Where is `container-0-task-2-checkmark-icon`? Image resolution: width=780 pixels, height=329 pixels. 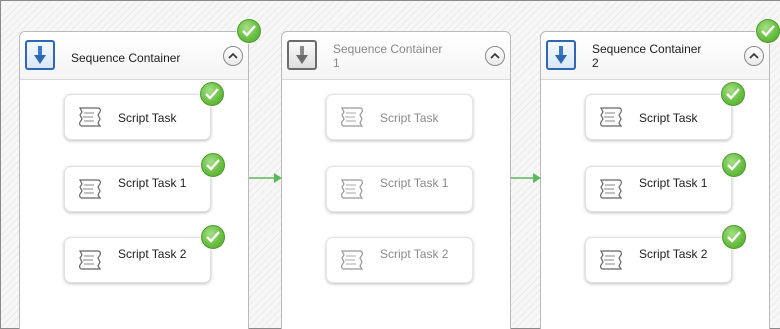 container-0-task-2-checkmark-icon is located at coordinates (213, 237).